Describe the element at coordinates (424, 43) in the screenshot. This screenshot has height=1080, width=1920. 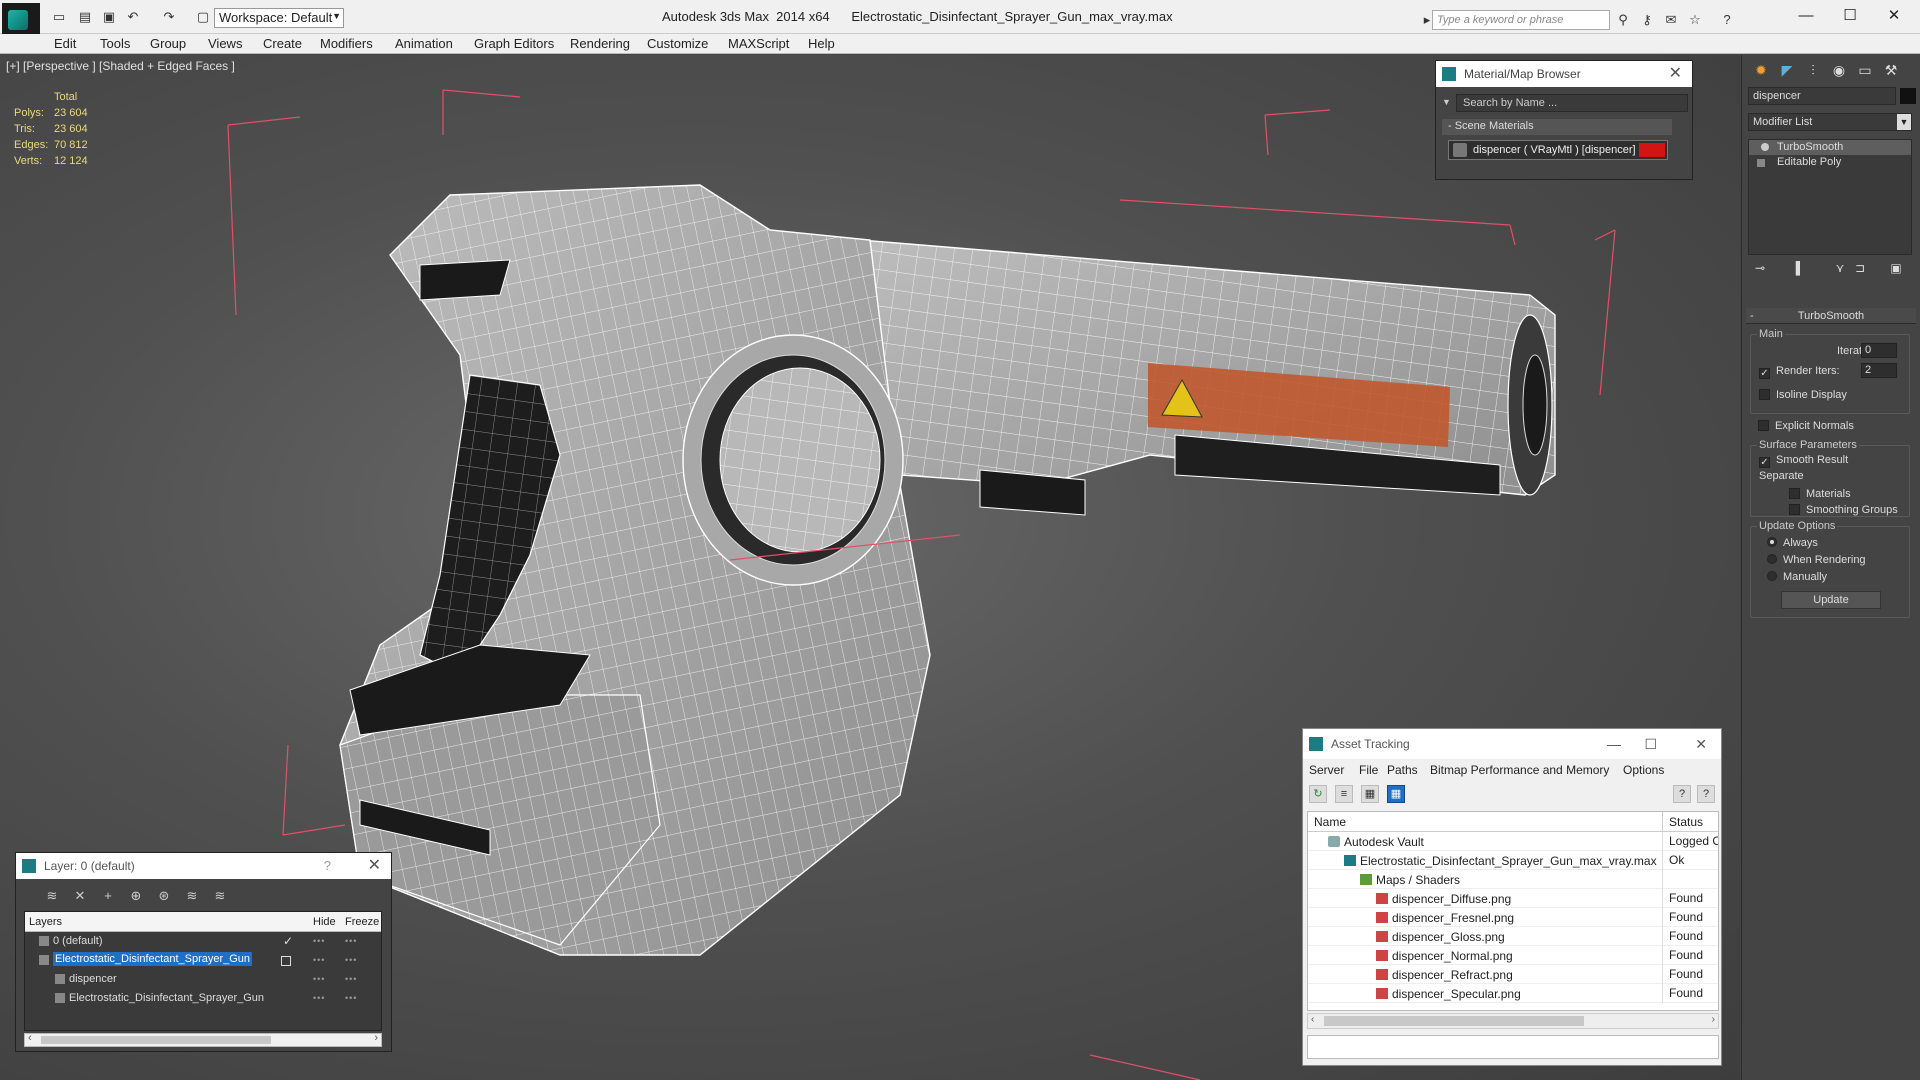
I see `menu-animation: Animation` at that location.